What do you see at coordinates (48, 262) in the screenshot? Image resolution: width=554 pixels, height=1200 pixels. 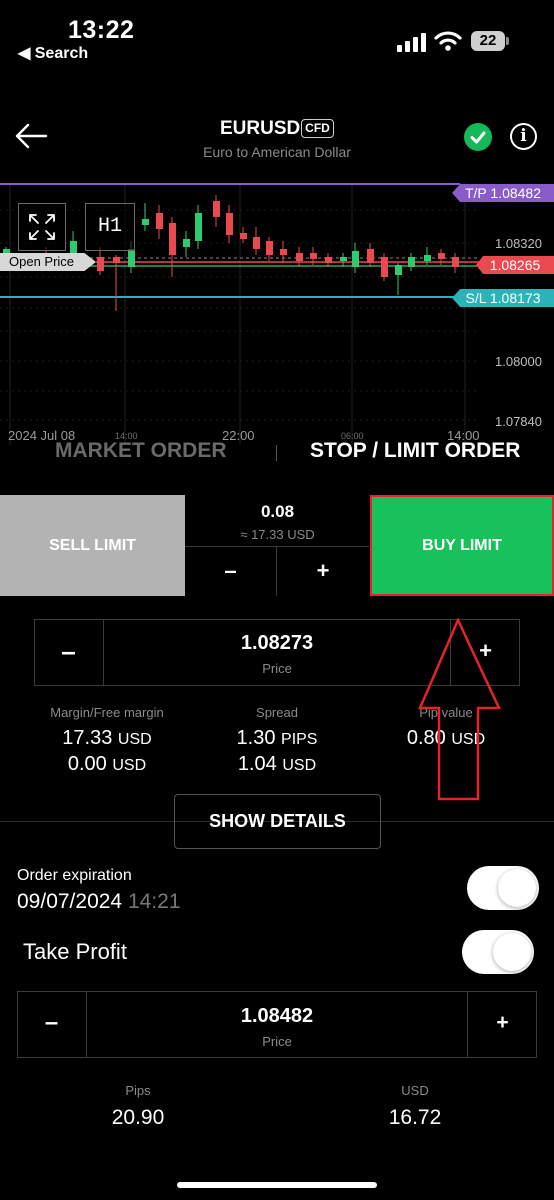 I see `open-price-label: Open Price` at bounding box center [48, 262].